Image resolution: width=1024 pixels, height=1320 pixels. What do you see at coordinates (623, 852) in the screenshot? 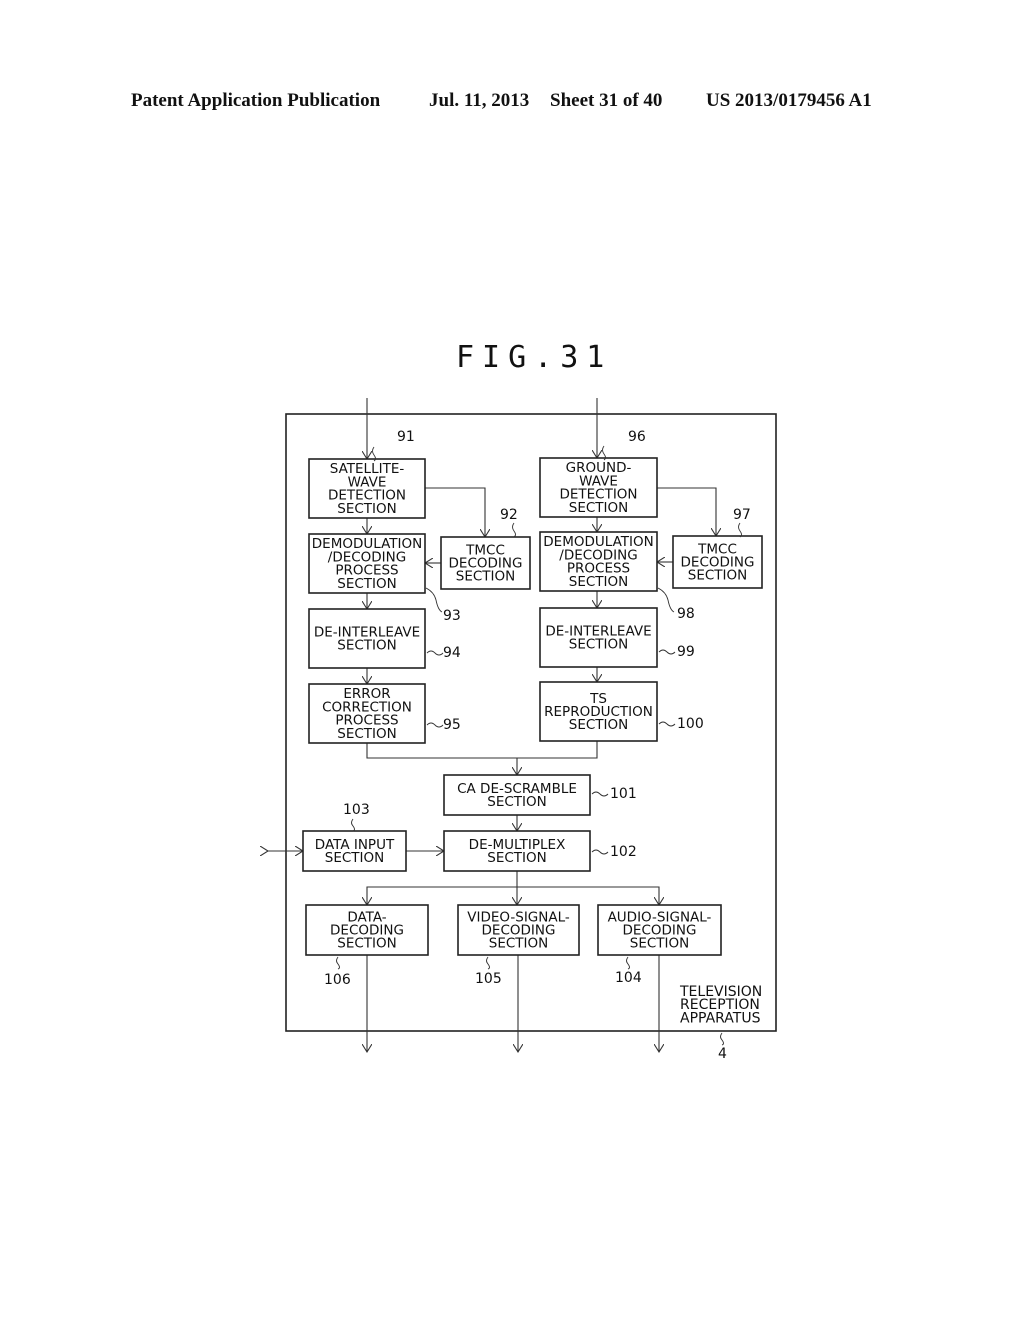
I see `reference-numeral: 102` at bounding box center [623, 852].